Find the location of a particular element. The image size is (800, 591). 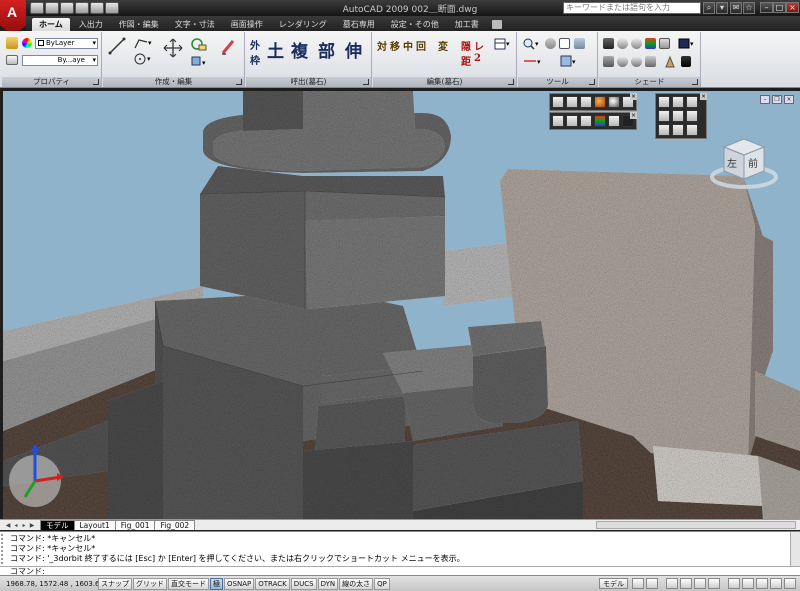

tab-tombstone: 墓石専用 is located at coordinates (359, 24).